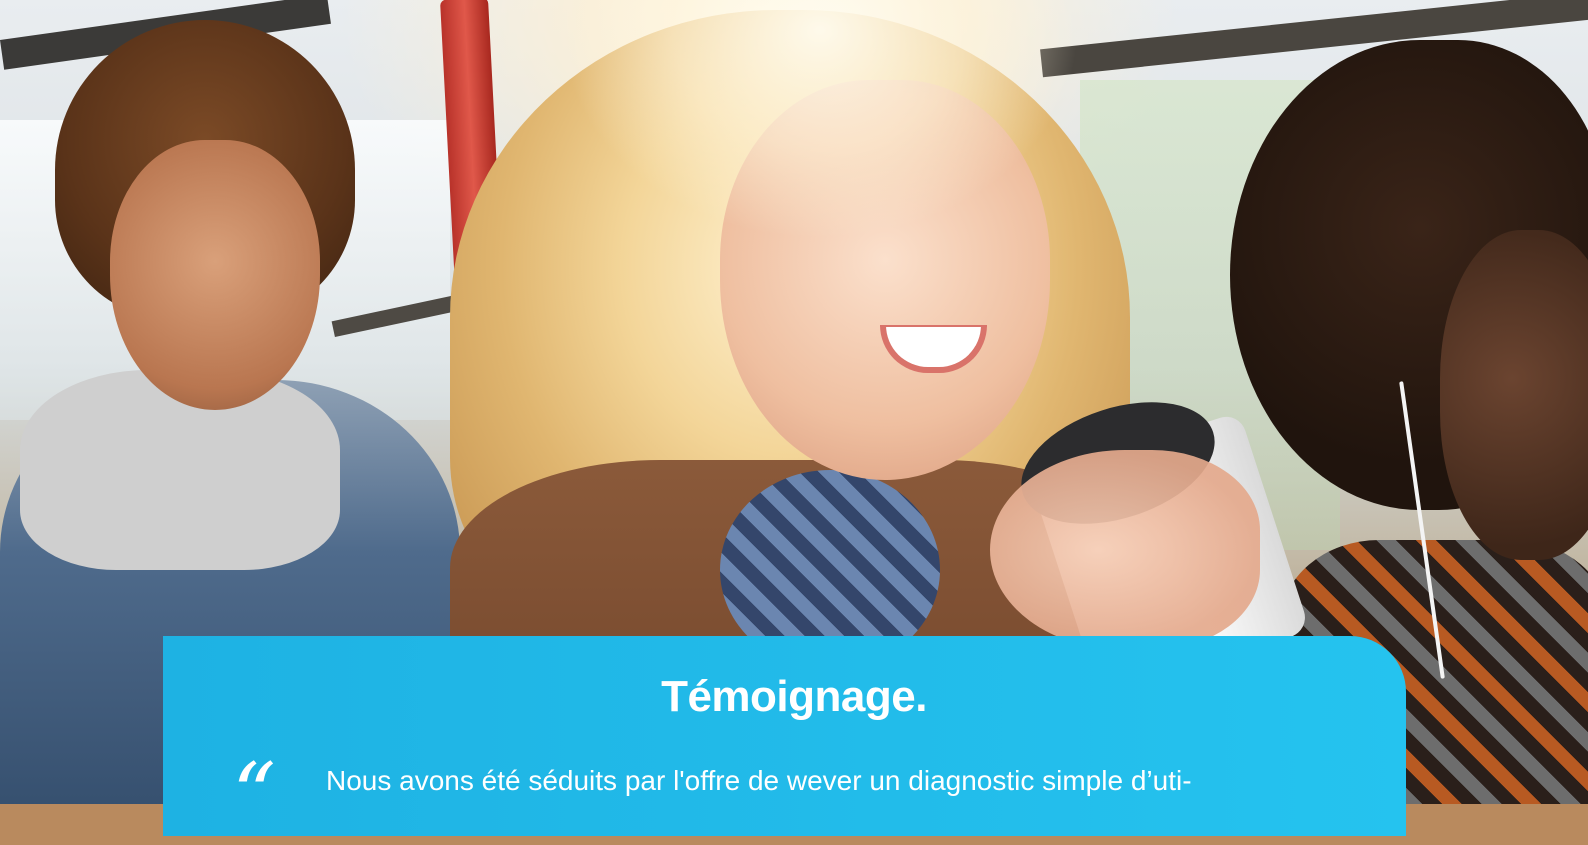  What do you see at coordinates (1514, 395) in the screenshot?
I see `passenger-face` at bounding box center [1514, 395].